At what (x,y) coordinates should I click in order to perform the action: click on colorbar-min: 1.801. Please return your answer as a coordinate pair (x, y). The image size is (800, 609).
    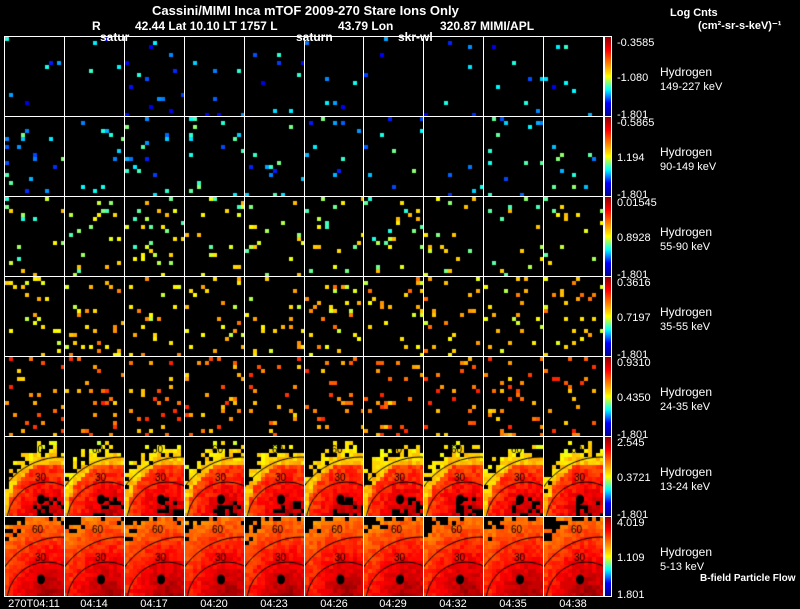
    Looking at the image, I should click on (631, 595).